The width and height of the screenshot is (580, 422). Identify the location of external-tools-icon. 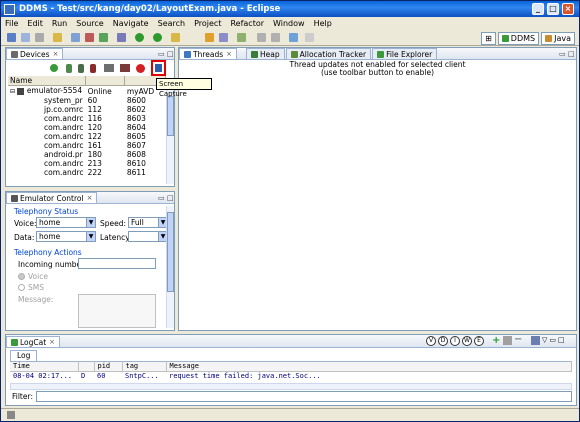
(157, 37).